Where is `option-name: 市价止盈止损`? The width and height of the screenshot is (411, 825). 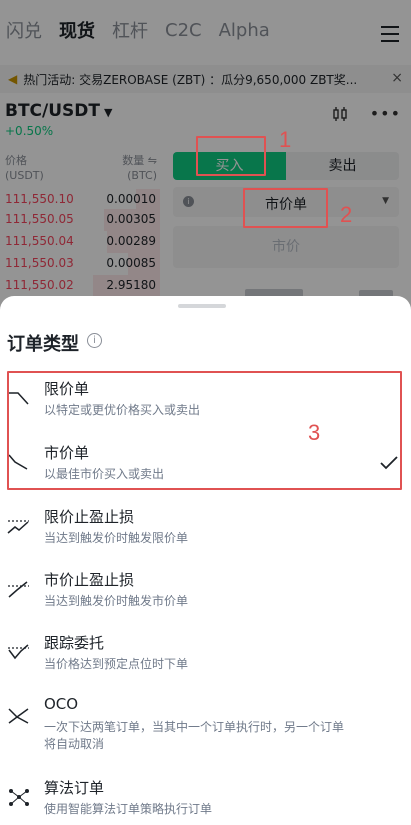 option-name: 市价止盈止损 is located at coordinates (89, 580).